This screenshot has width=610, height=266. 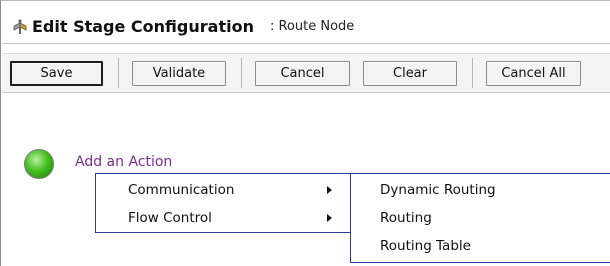 I want to click on status-indicator-icon, so click(x=39, y=164).